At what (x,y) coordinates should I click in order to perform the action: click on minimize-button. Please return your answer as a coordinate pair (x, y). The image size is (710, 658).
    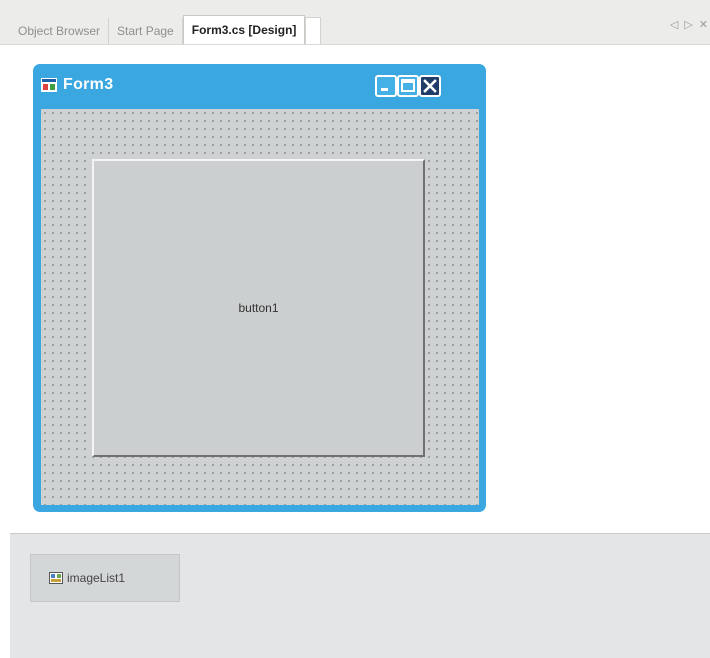
    Looking at the image, I should click on (386, 86).